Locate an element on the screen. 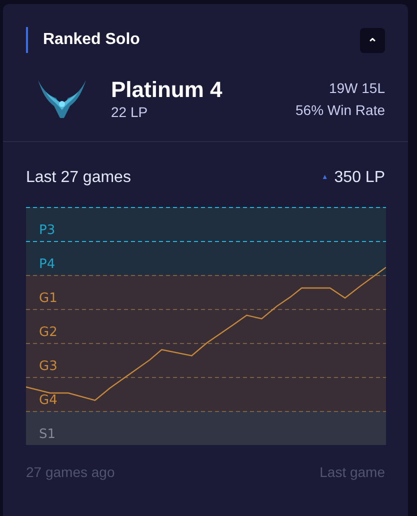 The width and height of the screenshot is (417, 516). win-rate: 56% Win Rate is located at coordinates (340, 110).